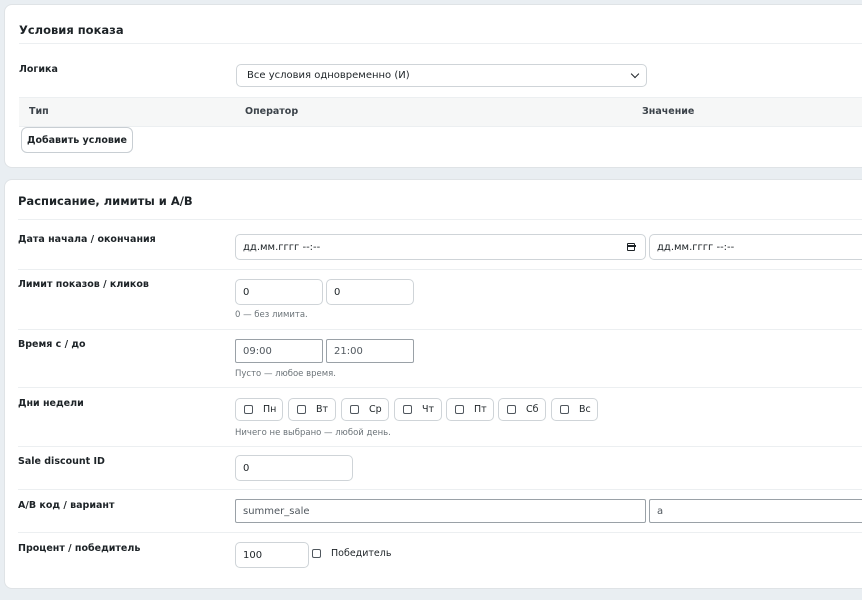 This screenshot has width=862, height=600. I want to click on ab-label: A/B код / вариант, so click(66, 505).